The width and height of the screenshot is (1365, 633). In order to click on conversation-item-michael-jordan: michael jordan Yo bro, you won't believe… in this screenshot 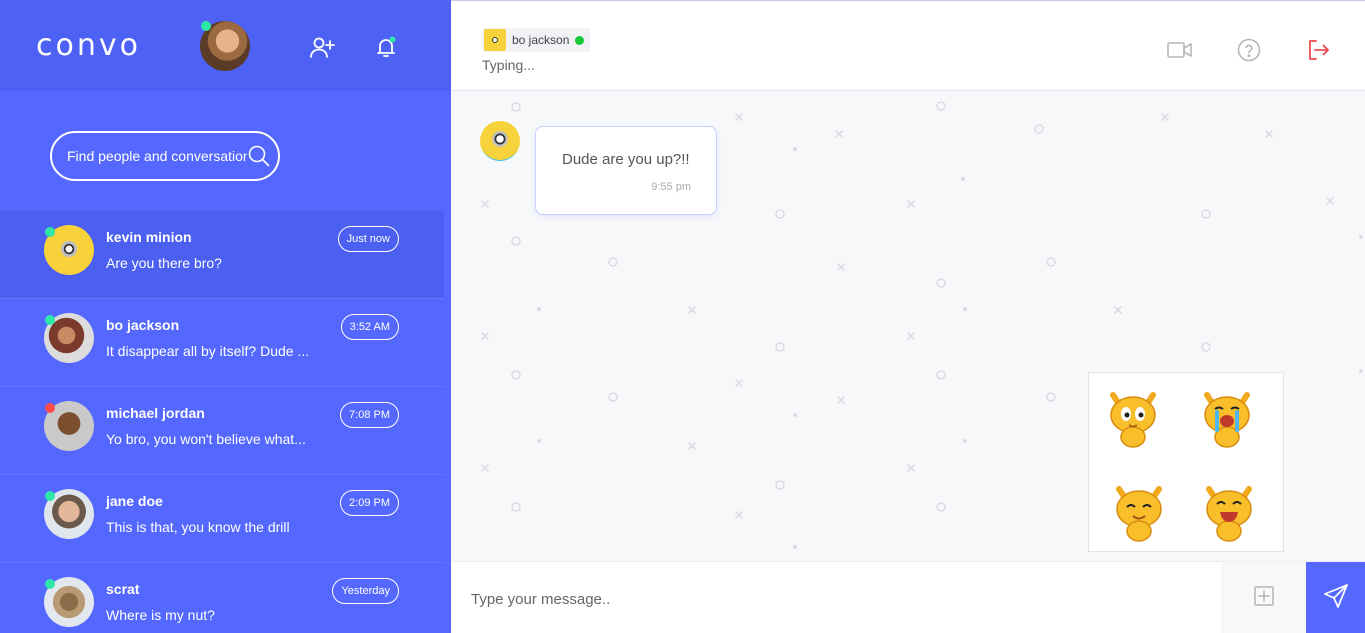, I will do `click(222, 431)`.